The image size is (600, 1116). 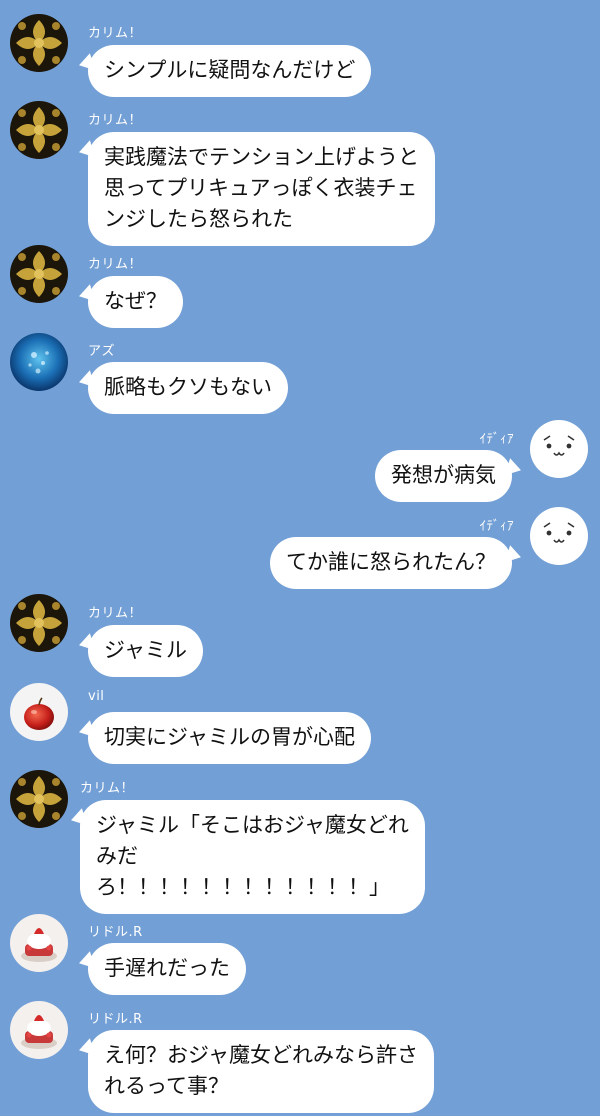 I want to click on message-text: ンジしたら怒られた, so click(x=198, y=219).